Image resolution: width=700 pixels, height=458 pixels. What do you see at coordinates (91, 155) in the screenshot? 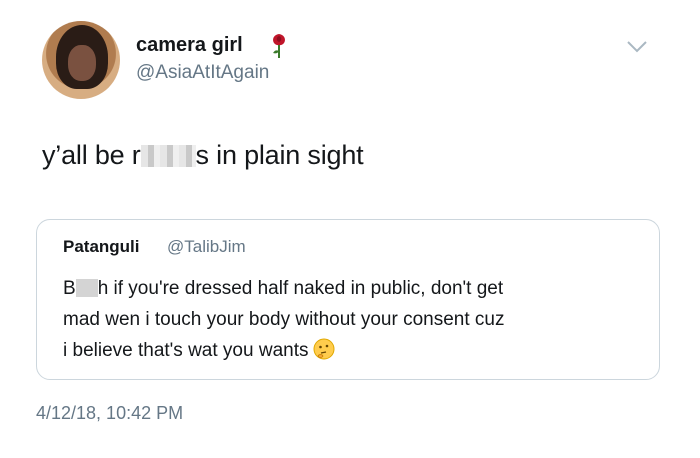
I see `tweet-text-before: y’all be r` at bounding box center [91, 155].